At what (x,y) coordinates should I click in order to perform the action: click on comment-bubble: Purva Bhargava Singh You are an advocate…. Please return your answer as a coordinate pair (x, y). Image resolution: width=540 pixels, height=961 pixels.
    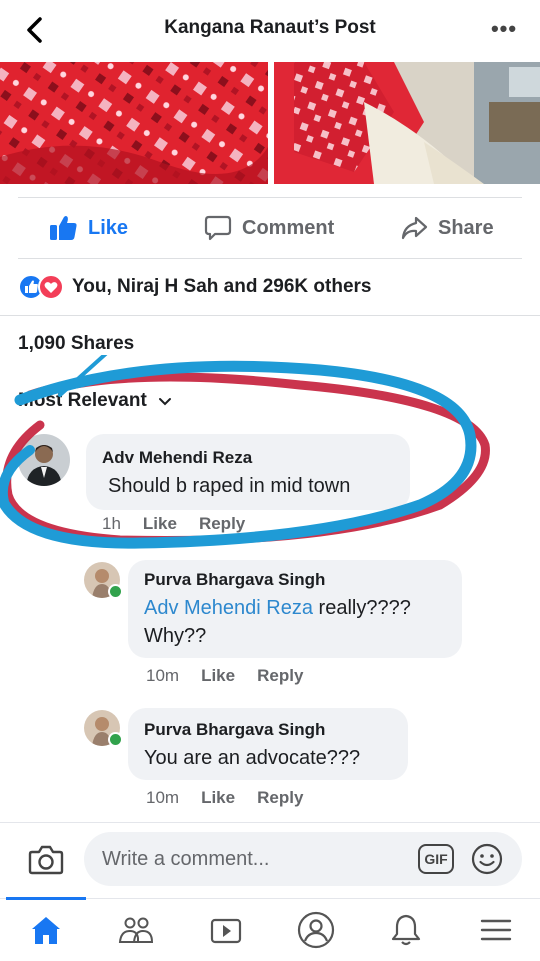
    Looking at the image, I should click on (268, 744).